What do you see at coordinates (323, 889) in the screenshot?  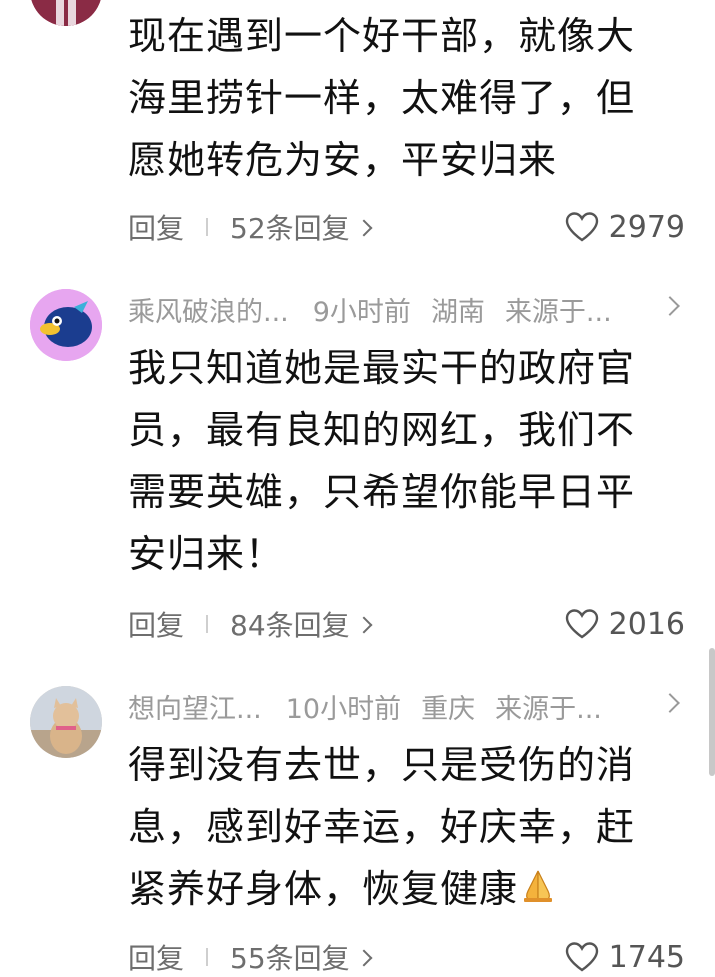 I see `comment-text-line-content: 紧养好身体，恢复健康` at bounding box center [323, 889].